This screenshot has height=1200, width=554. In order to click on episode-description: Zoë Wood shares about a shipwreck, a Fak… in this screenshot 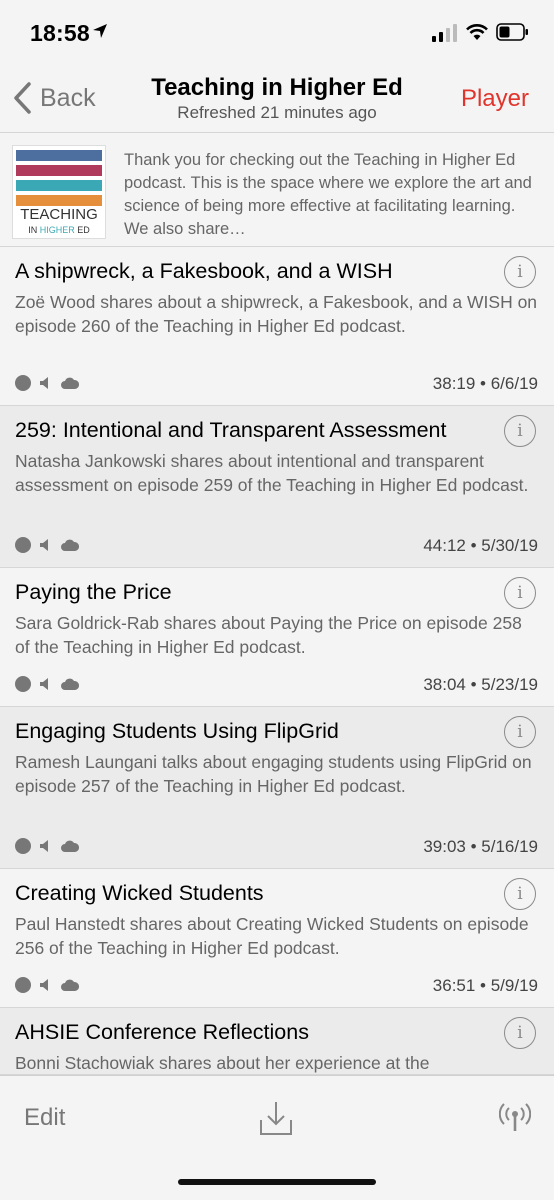, I will do `click(276, 314)`.